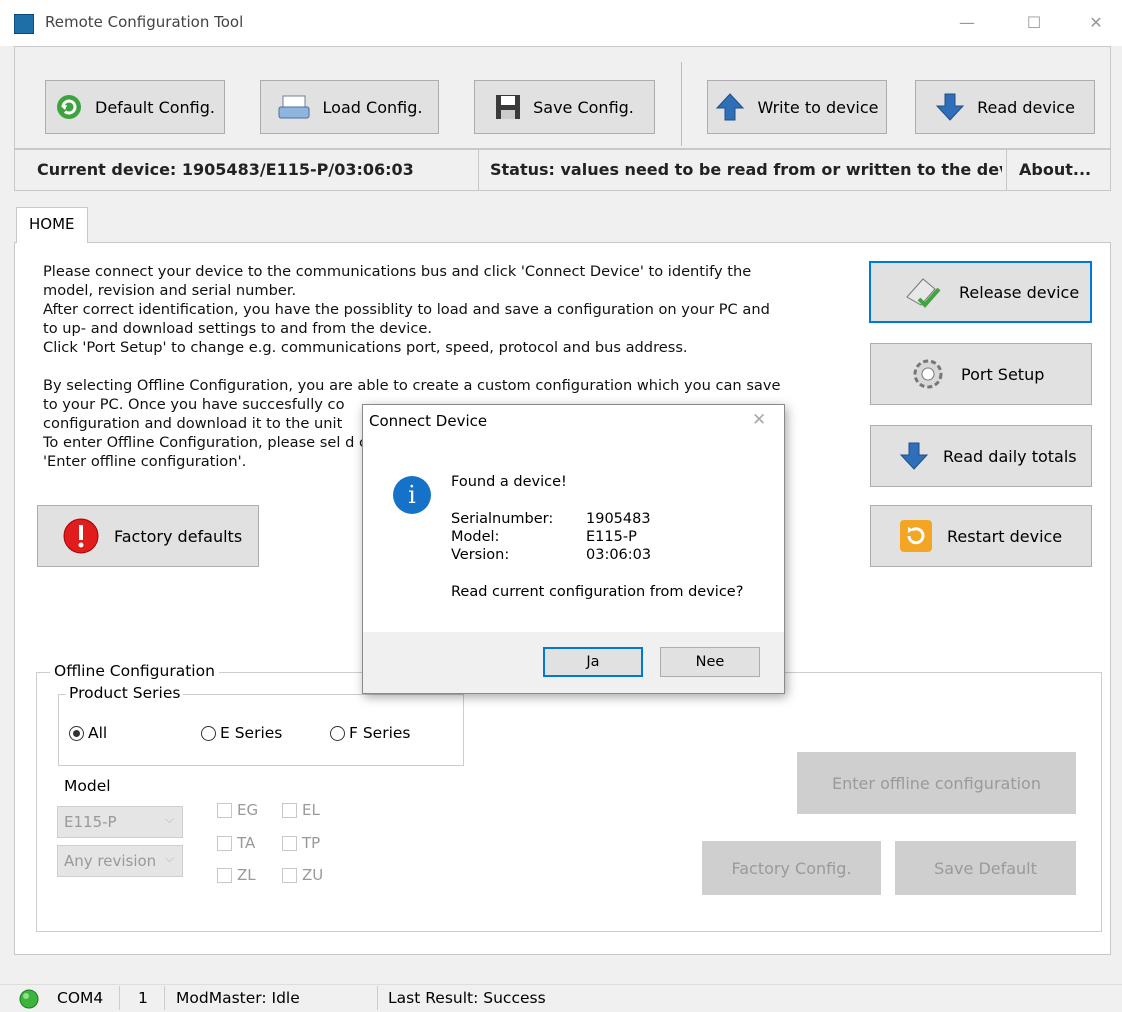 The image size is (1122, 1012). Describe the element at coordinates (412, 495) in the screenshot. I see `info-icon: i` at that location.